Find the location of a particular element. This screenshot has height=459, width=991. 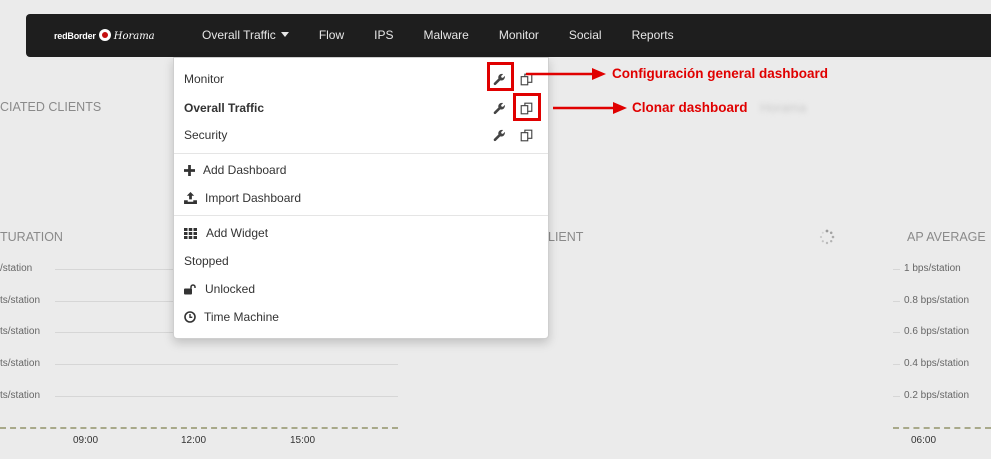

right-axis-label: 1 bps/station is located at coordinates (932, 268).